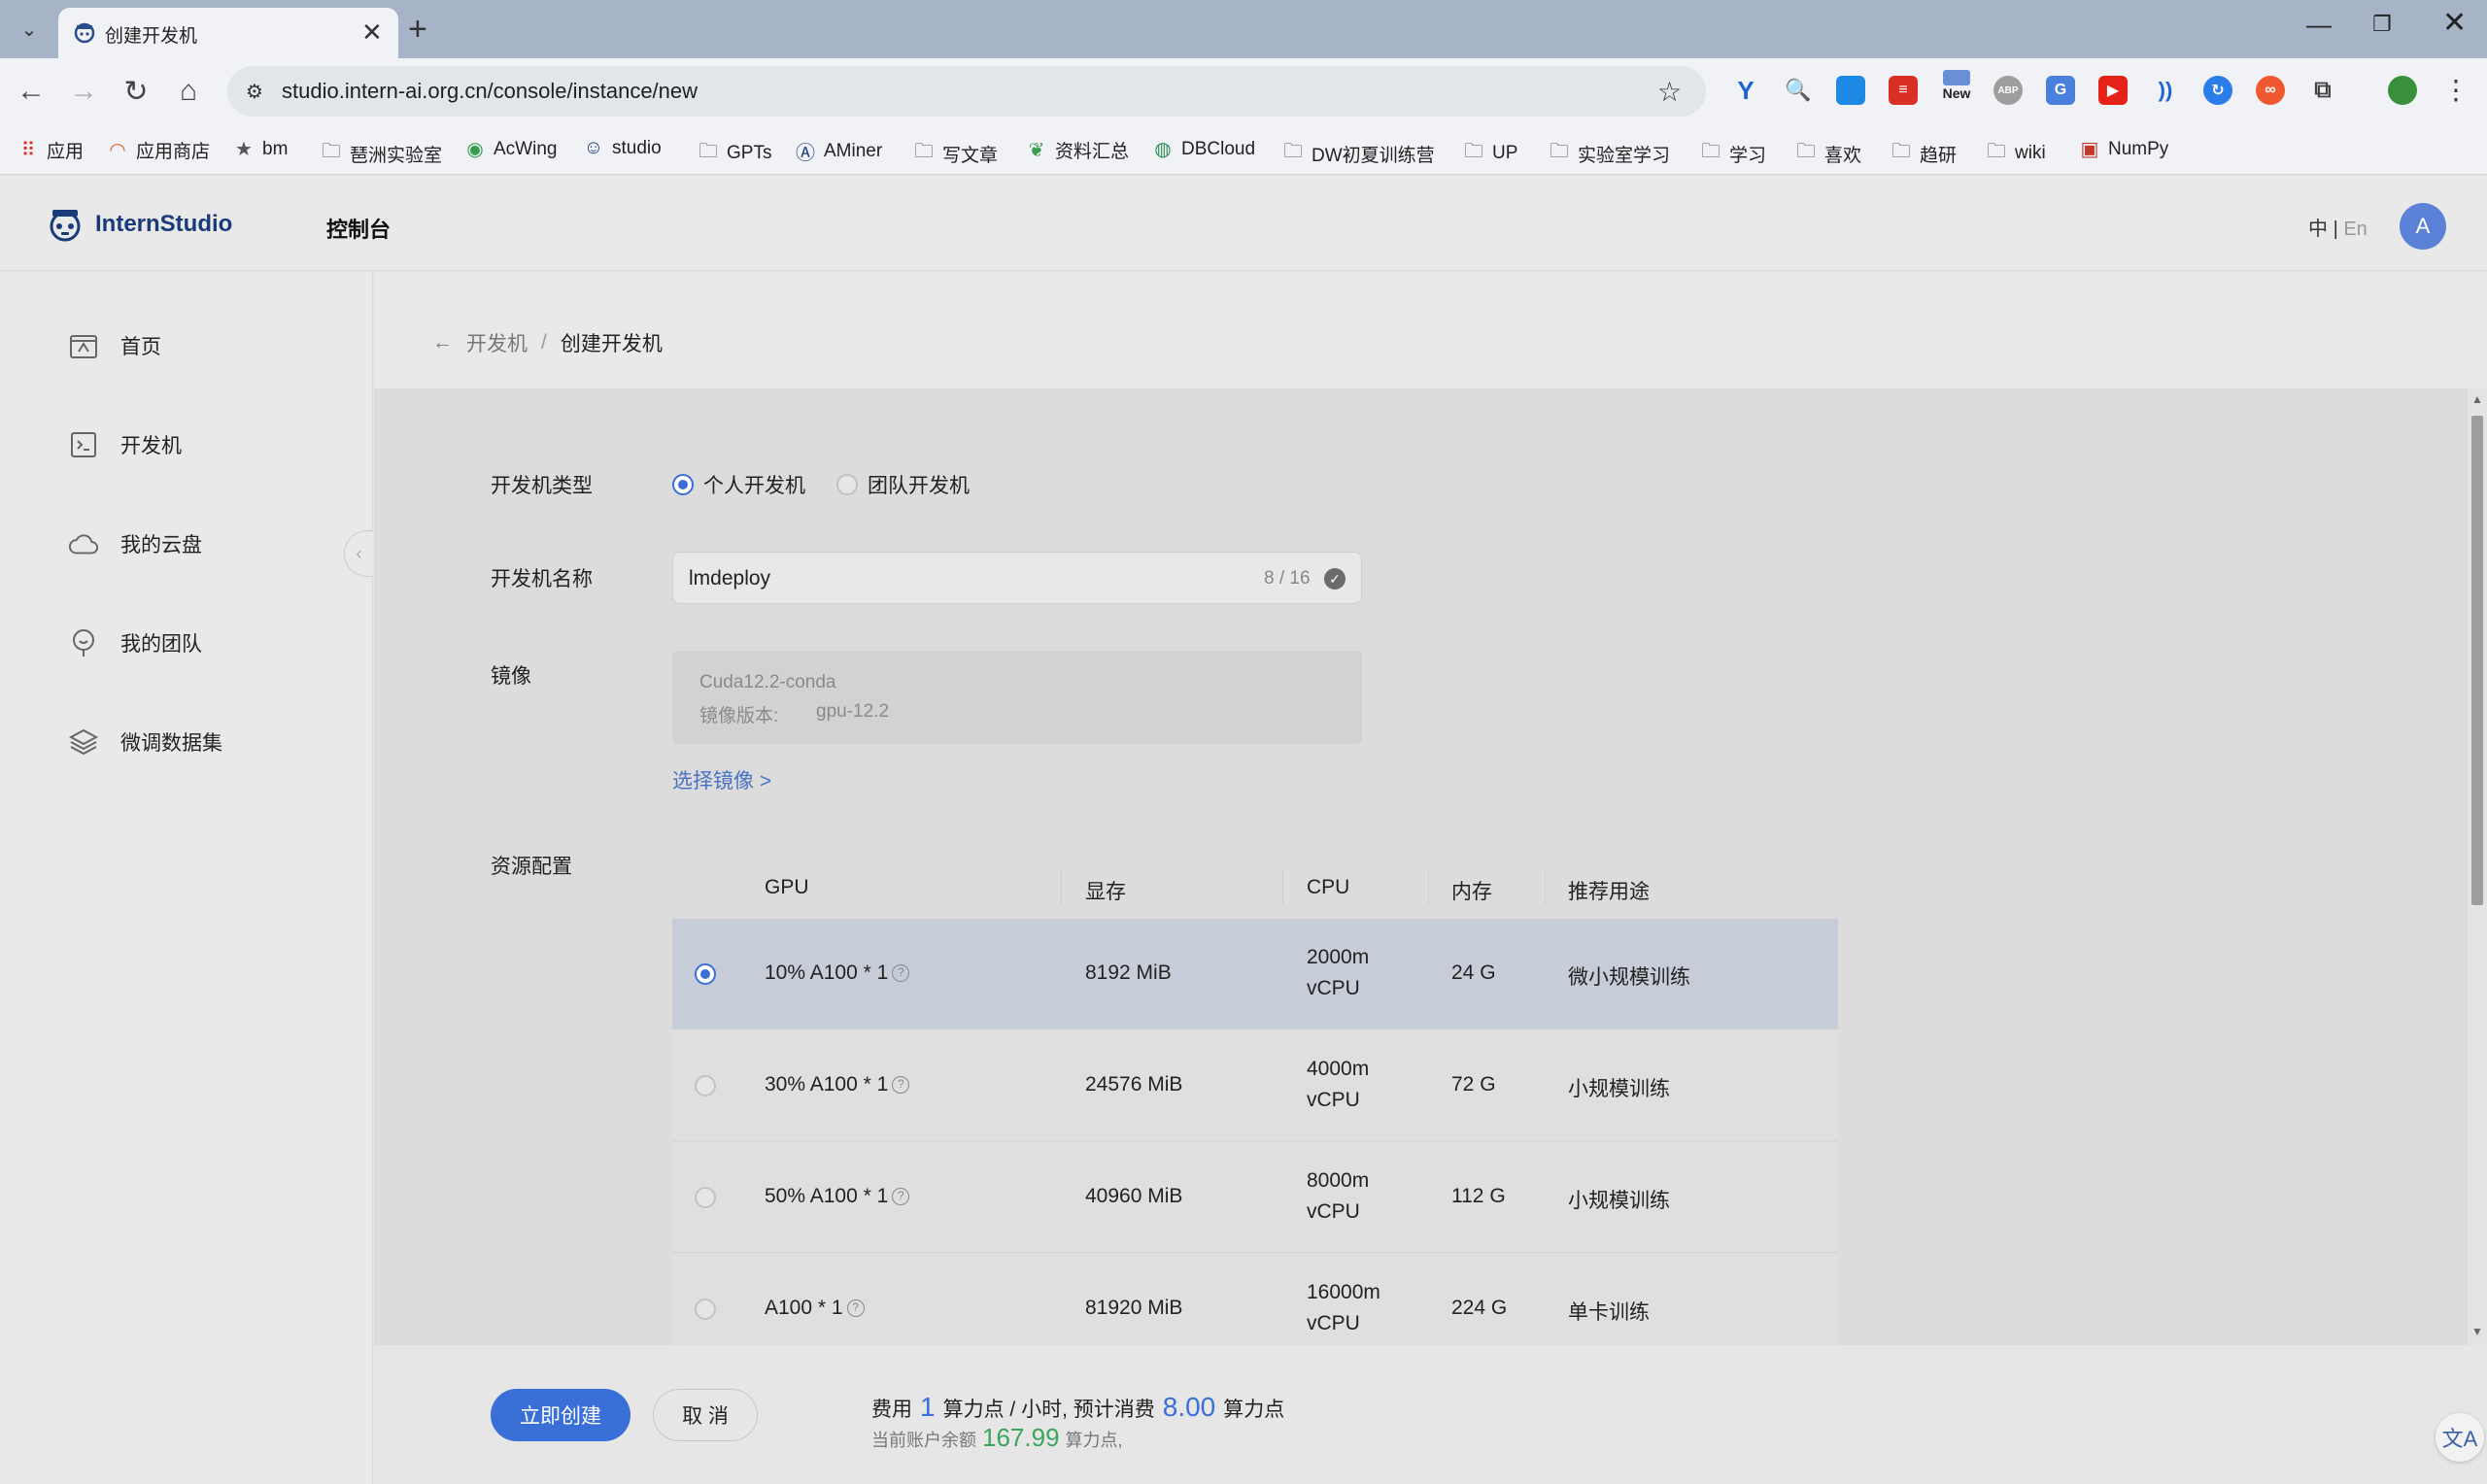 Image resolution: width=2487 pixels, height=1484 pixels. I want to click on language-switch: 中 | En, so click(2338, 227).